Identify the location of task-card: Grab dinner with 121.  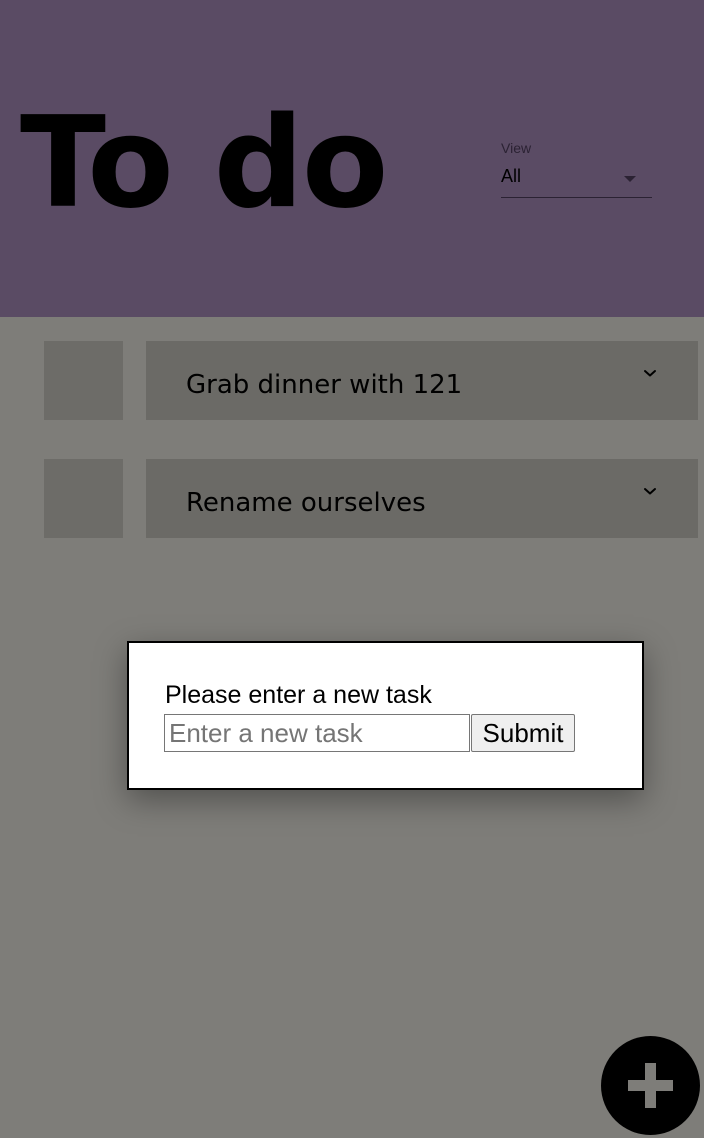
(422, 380).